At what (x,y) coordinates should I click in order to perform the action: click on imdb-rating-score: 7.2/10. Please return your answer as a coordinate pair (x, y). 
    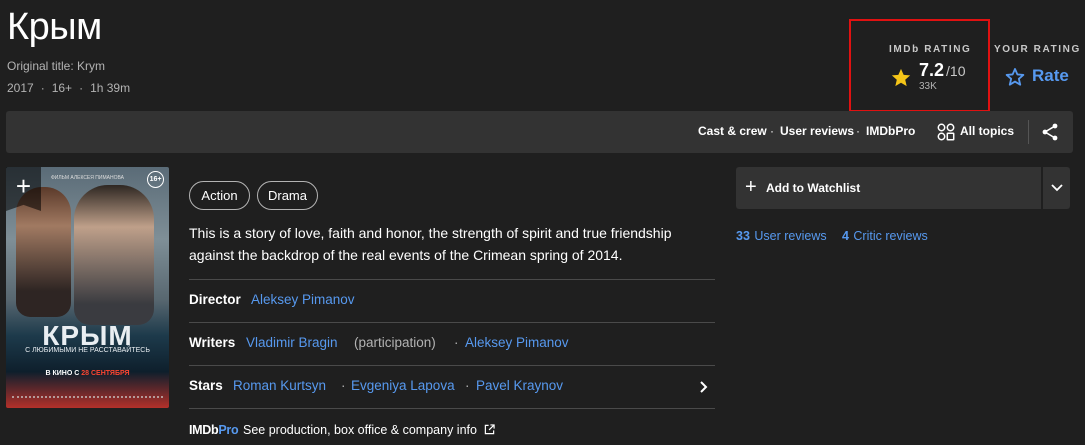
    Looking at the image, I should click on (942, 70).